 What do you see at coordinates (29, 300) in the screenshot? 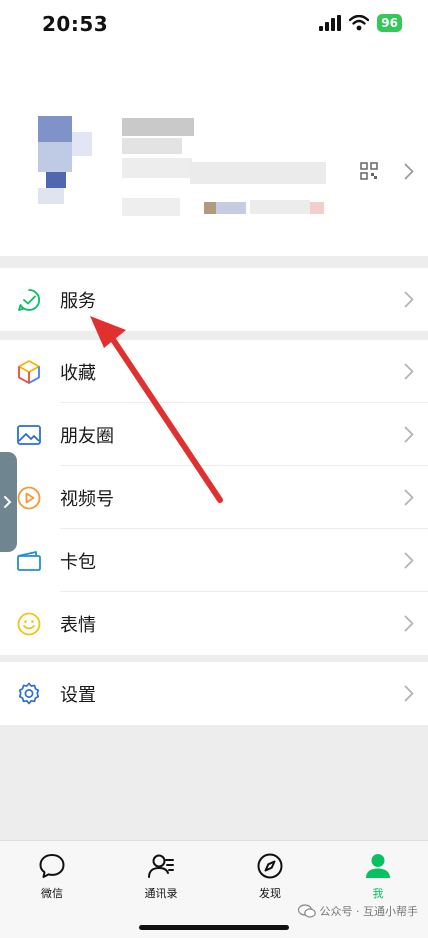
I see `service-check-icon` at bounding box center [29, 300].